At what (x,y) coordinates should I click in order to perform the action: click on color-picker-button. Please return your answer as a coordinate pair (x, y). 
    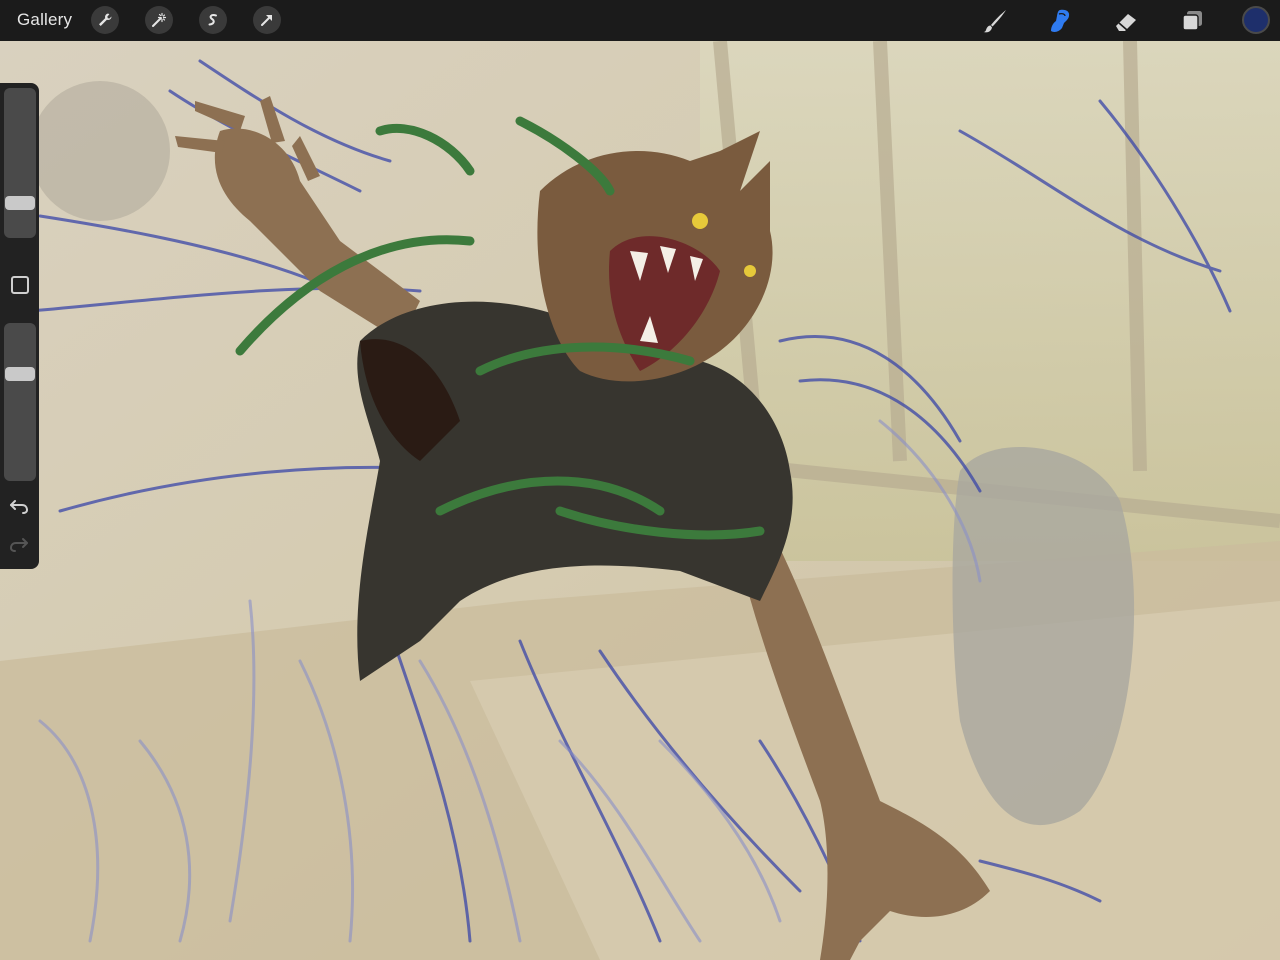
    Looking at the image, I should click on (1256, 20).